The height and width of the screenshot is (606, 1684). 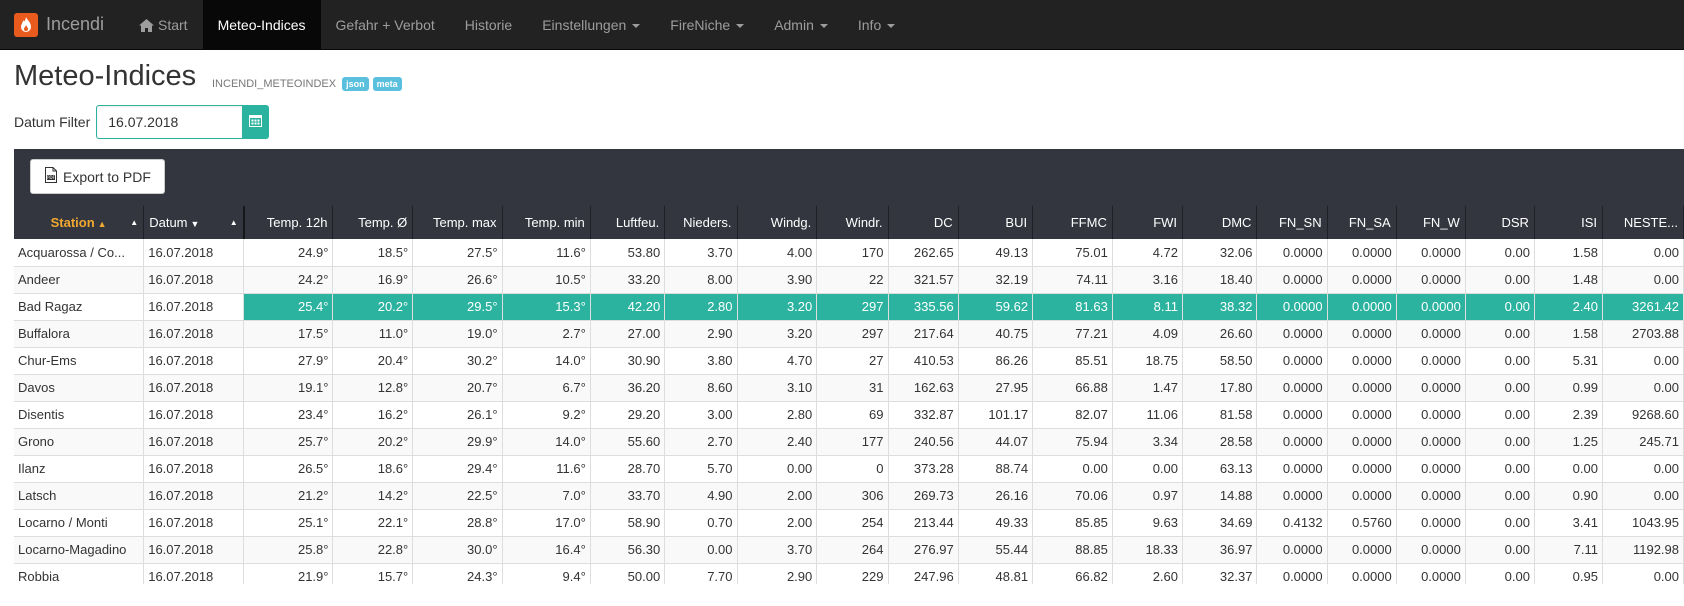 I want to click on value-cell: 25.4°, so click(x=288, y=307).